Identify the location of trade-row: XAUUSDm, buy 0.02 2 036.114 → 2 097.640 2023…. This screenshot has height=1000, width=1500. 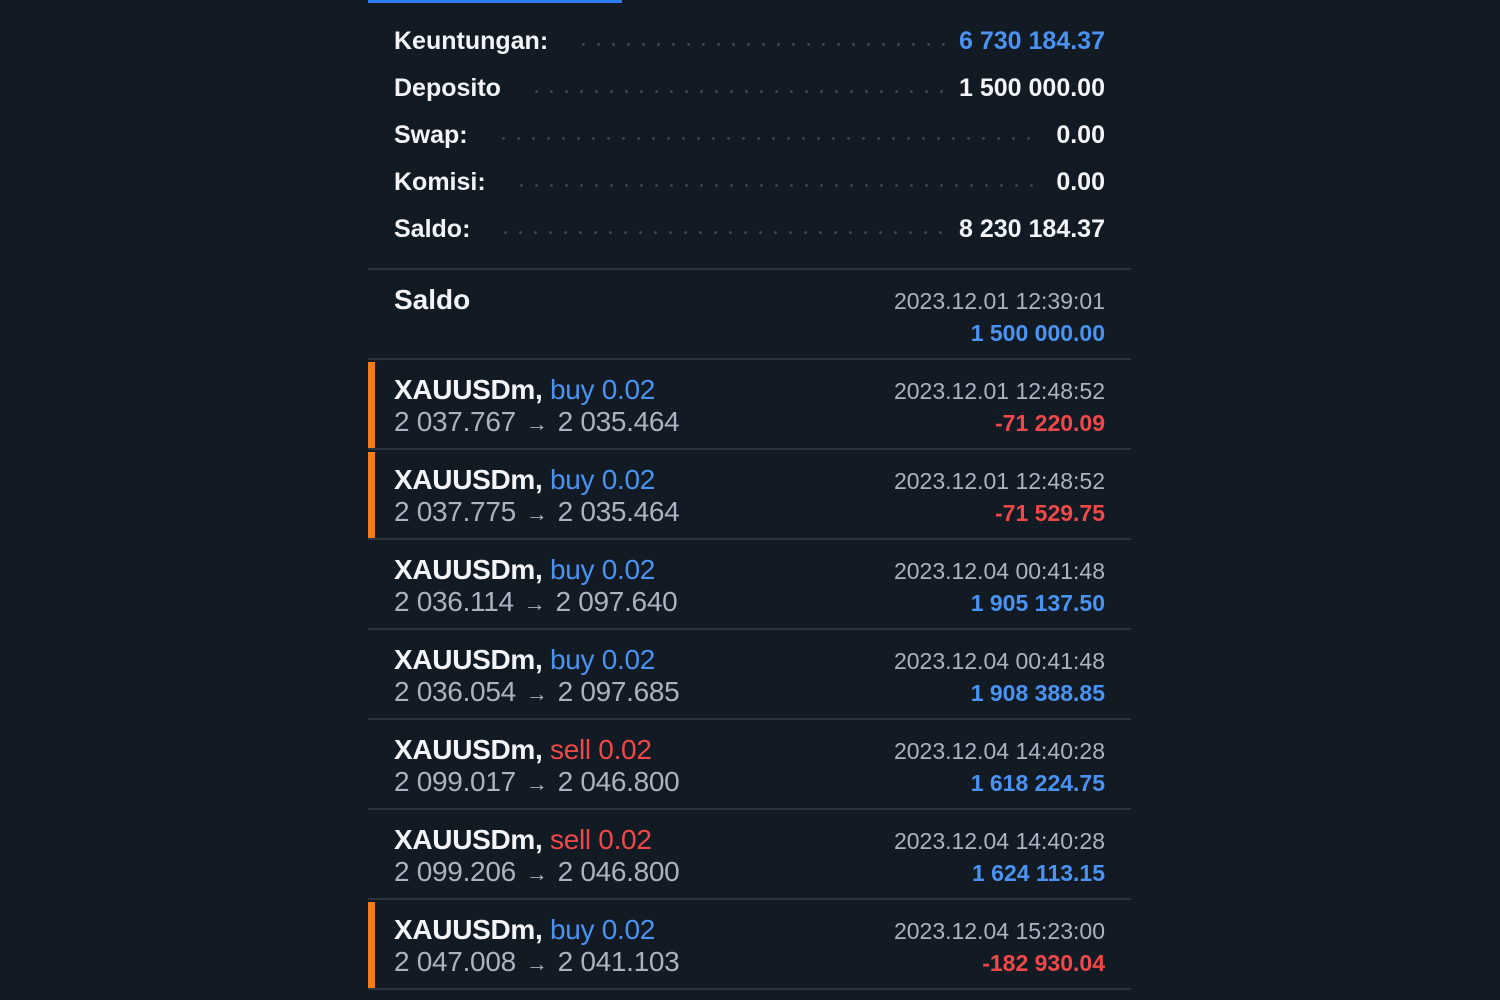
(749, 585).